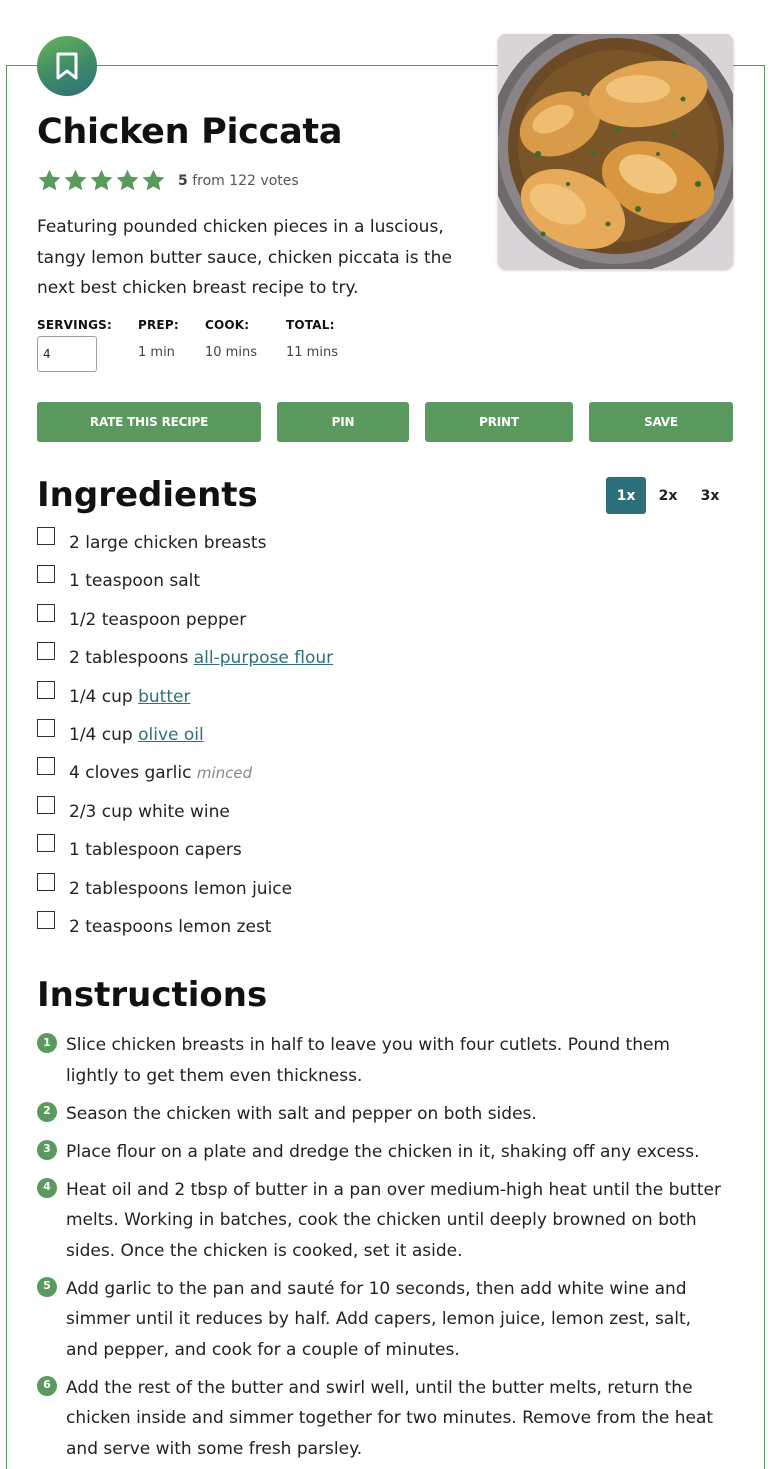 The height and width of the screenshot is (1469, 777). I want to click on ingredient-text: 1/4 cup olive oil, so click(136, 735).